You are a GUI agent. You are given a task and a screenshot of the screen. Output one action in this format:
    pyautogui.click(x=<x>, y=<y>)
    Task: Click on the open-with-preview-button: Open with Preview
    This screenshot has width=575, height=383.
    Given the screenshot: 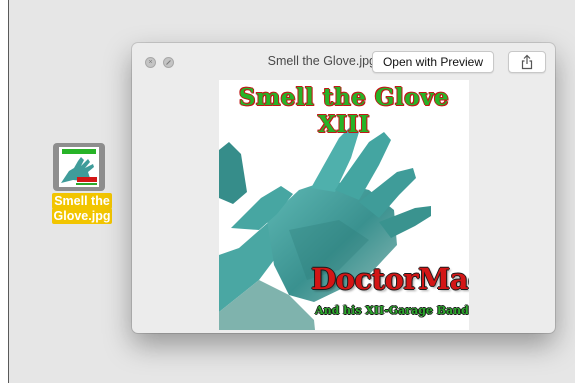 What is the action you would take?
    pyautogui.click(x=433, y=62)
    